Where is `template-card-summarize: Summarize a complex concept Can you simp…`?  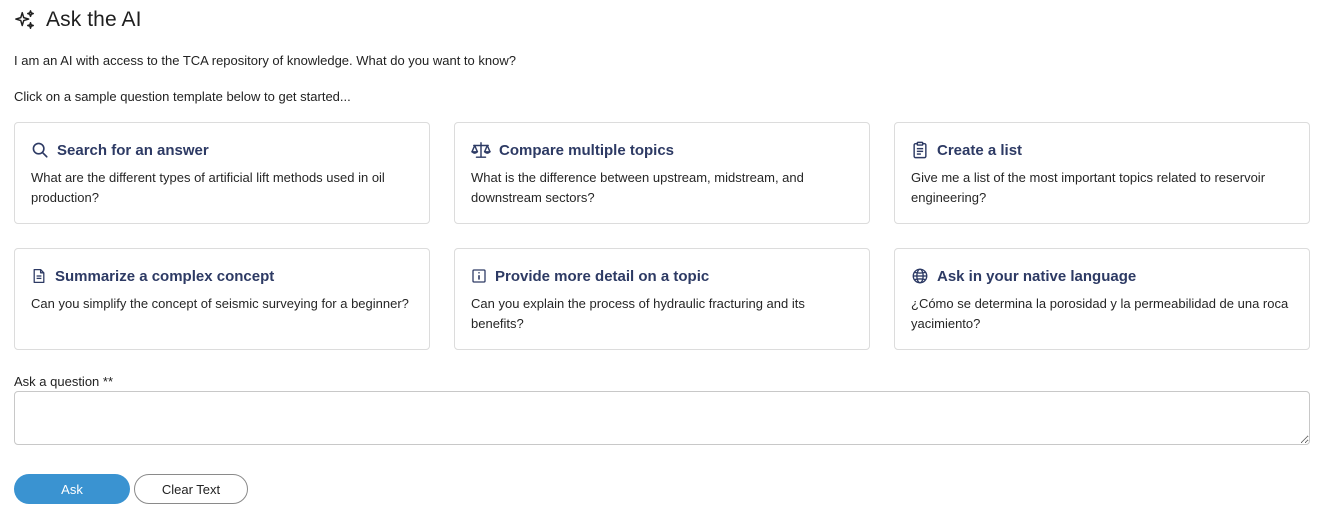 template-card-summarize: Summarize a complex concept Can you simp… is located at coordinates (222, 299).